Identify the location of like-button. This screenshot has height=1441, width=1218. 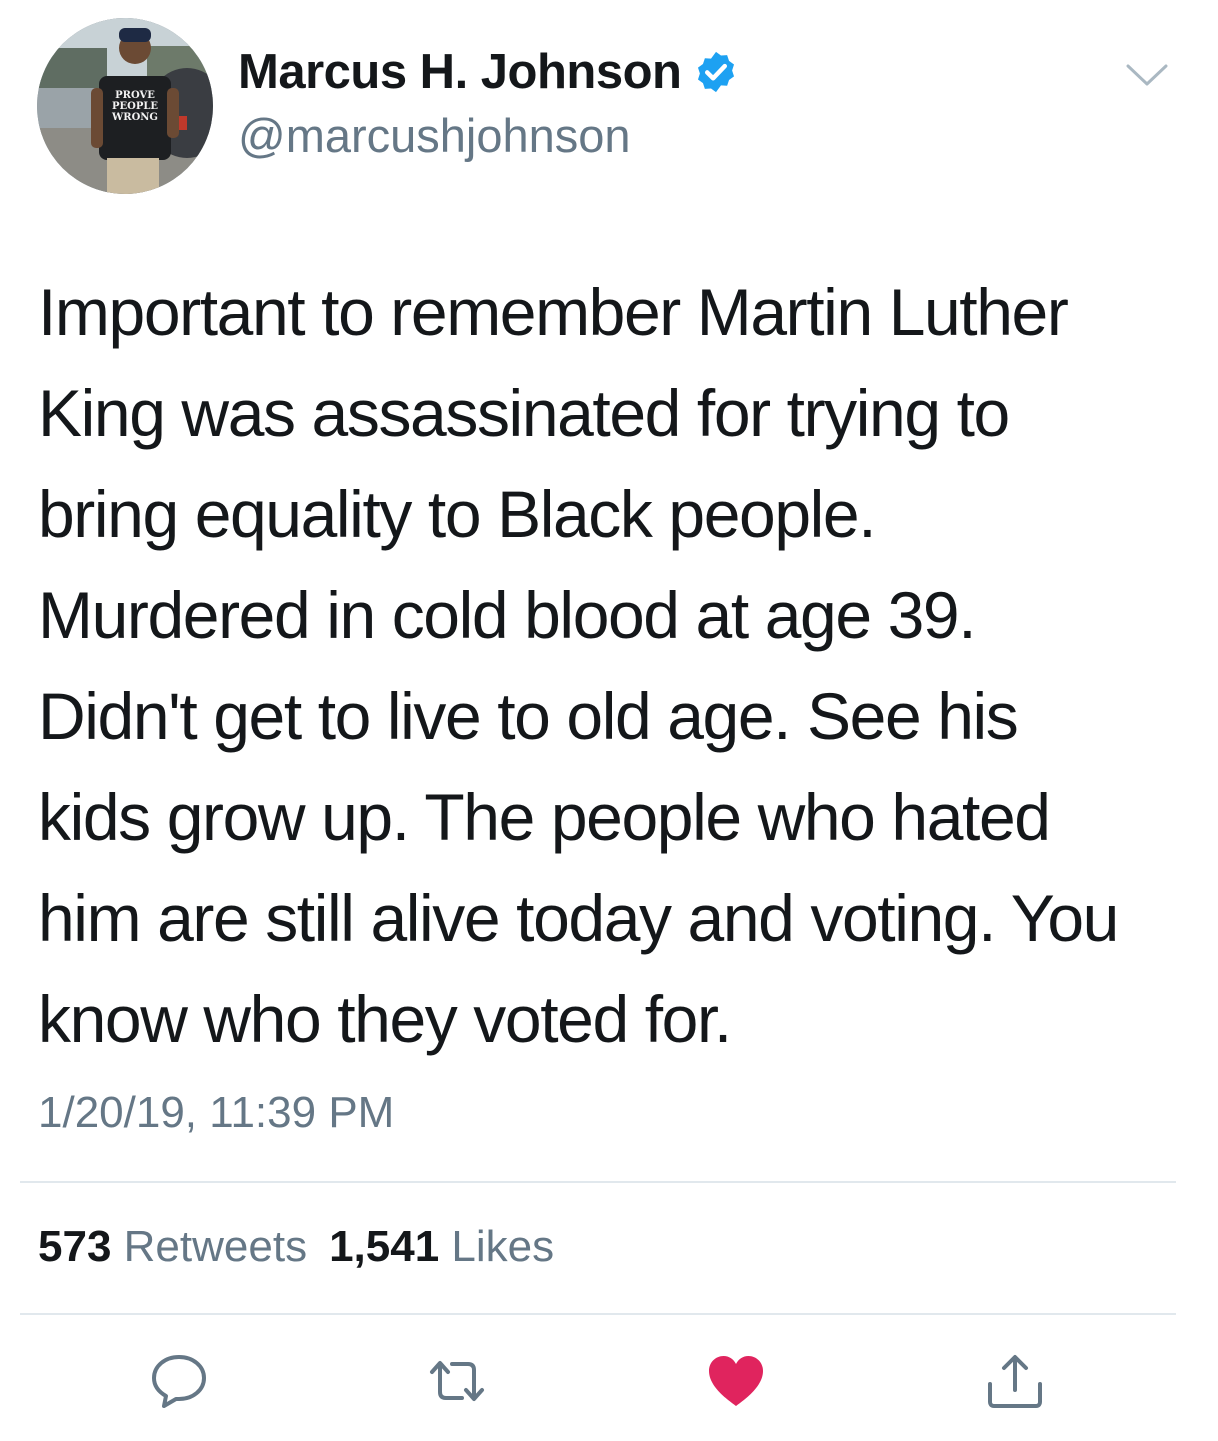
(736, 1381).